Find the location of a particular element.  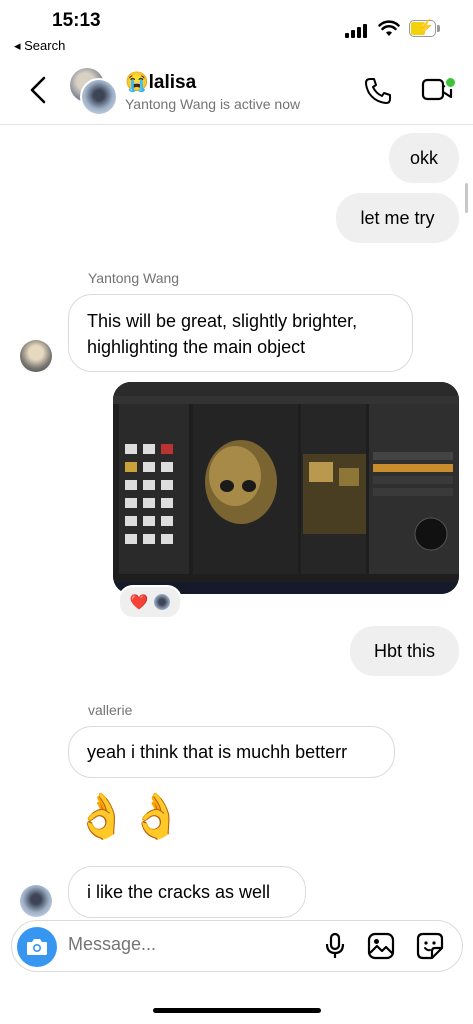

phone-icon is located at coordinates (378, 93).